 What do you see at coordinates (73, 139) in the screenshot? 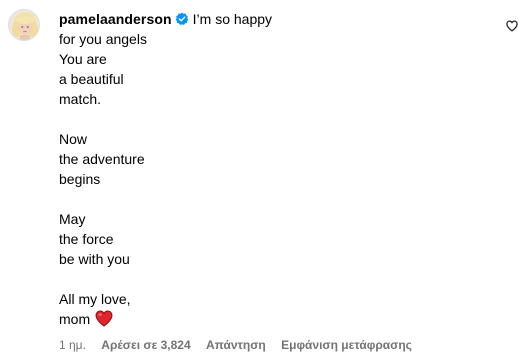
I see `comment-line: Now` at bounding box center [73, 139].